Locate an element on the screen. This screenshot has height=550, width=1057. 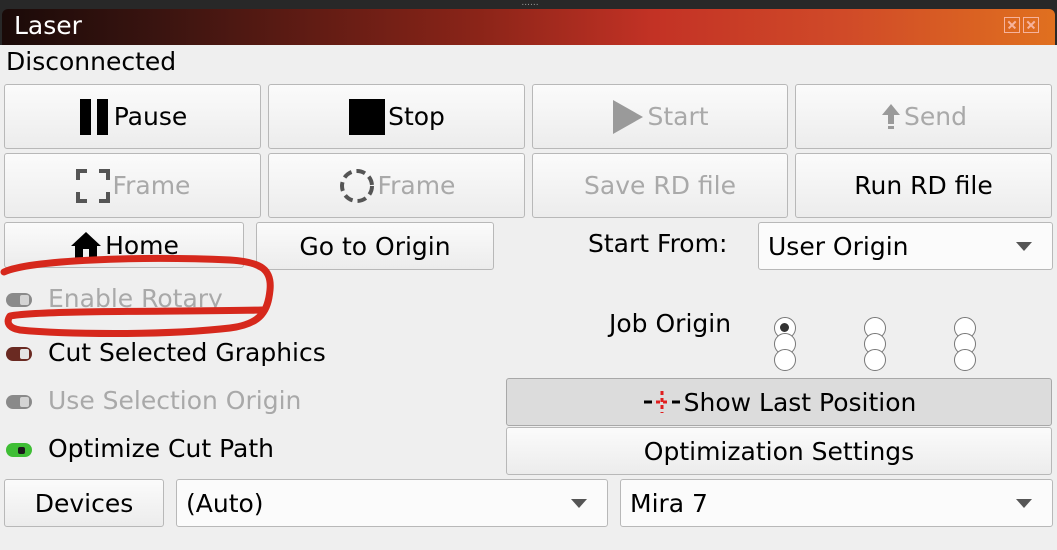
run-rd-label: Run RD file is located at coordinates (923, 185).